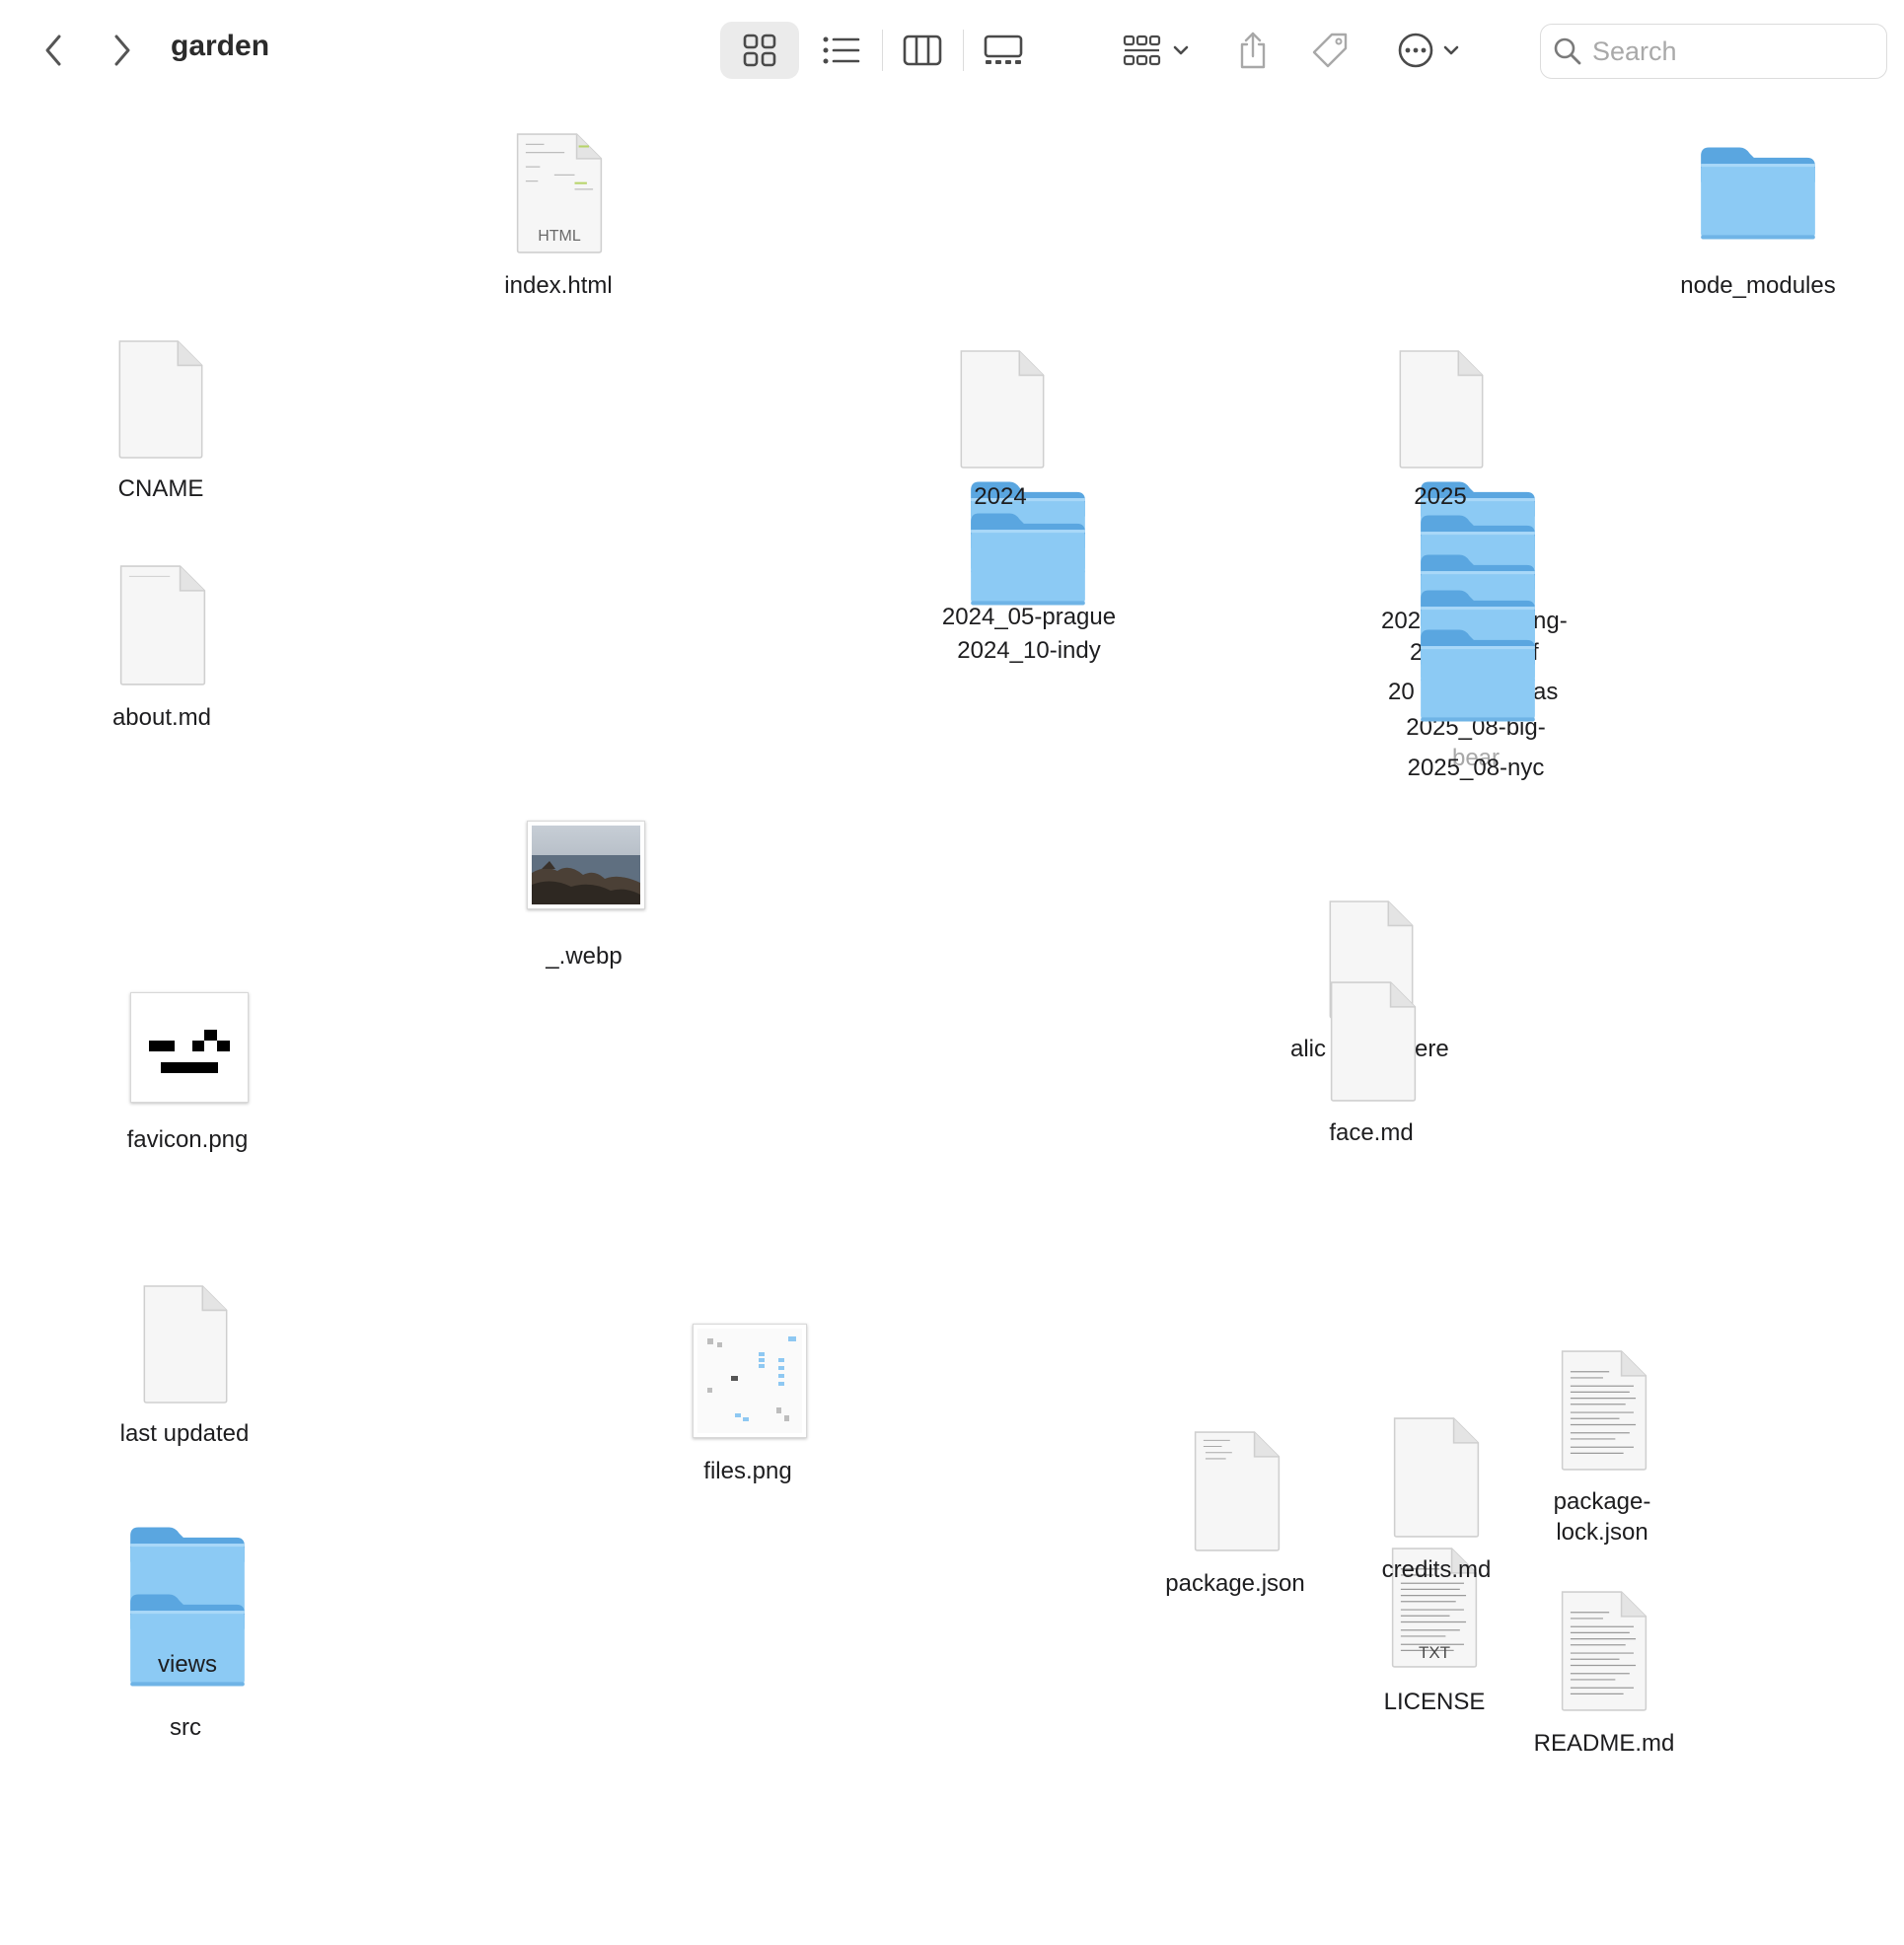 The width and height of the screenshot is (1904, 1945). I want to click on screenshot-thumbnail-icon, so click(749, 1381).